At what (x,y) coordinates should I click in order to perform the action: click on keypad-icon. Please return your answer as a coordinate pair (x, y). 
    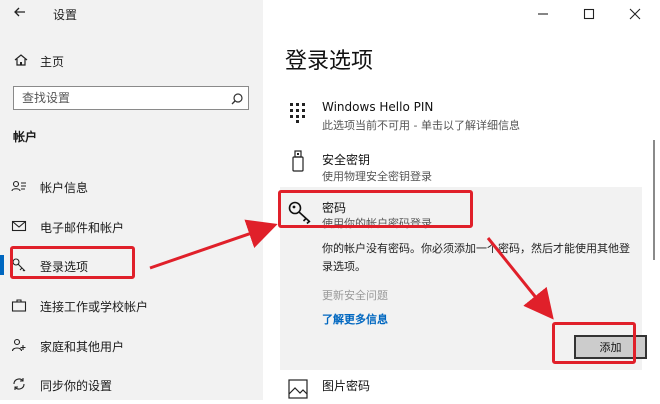
    Looking at the image, I should click on (298, 112).